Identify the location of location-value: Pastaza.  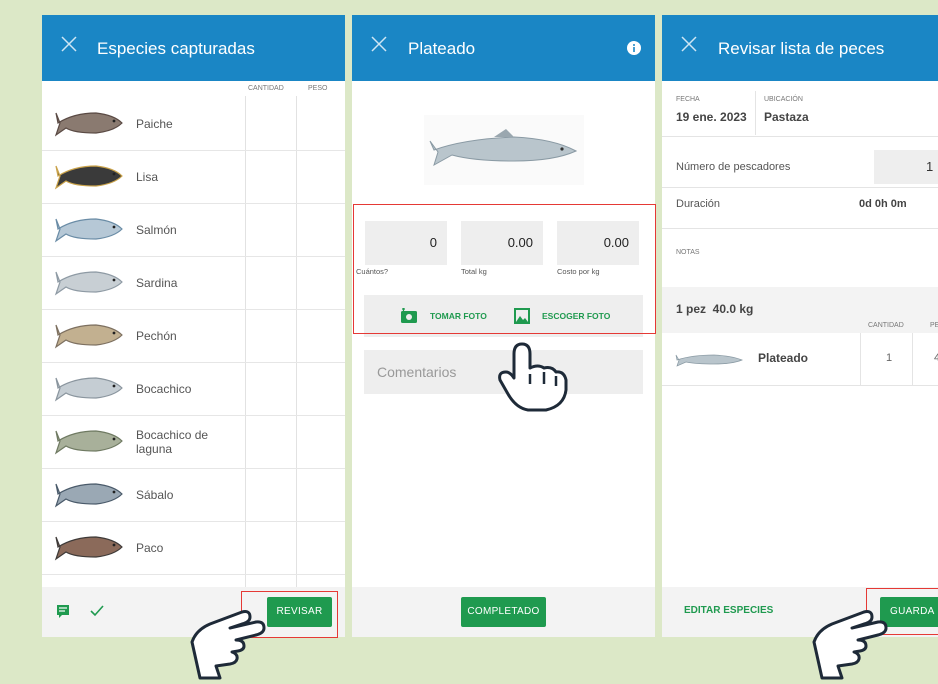
(786, 117).